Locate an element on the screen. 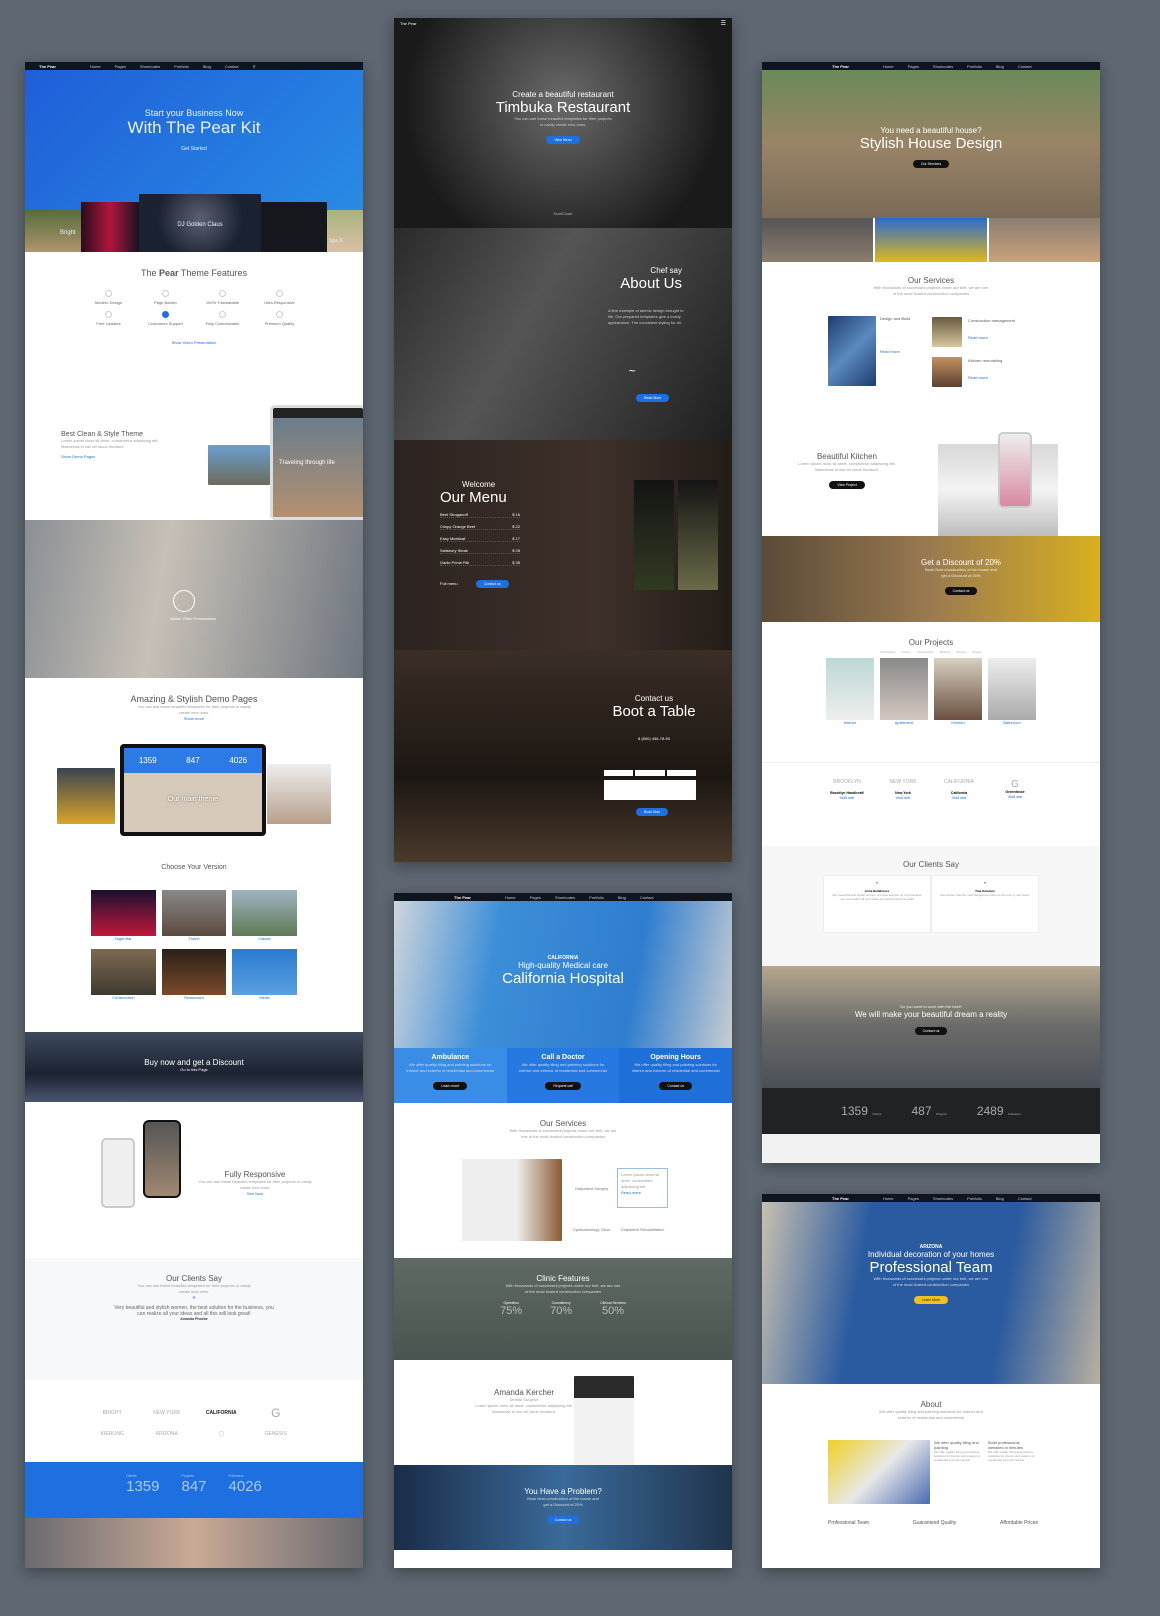  screenshot-phone is located at coordinates (294, 227).